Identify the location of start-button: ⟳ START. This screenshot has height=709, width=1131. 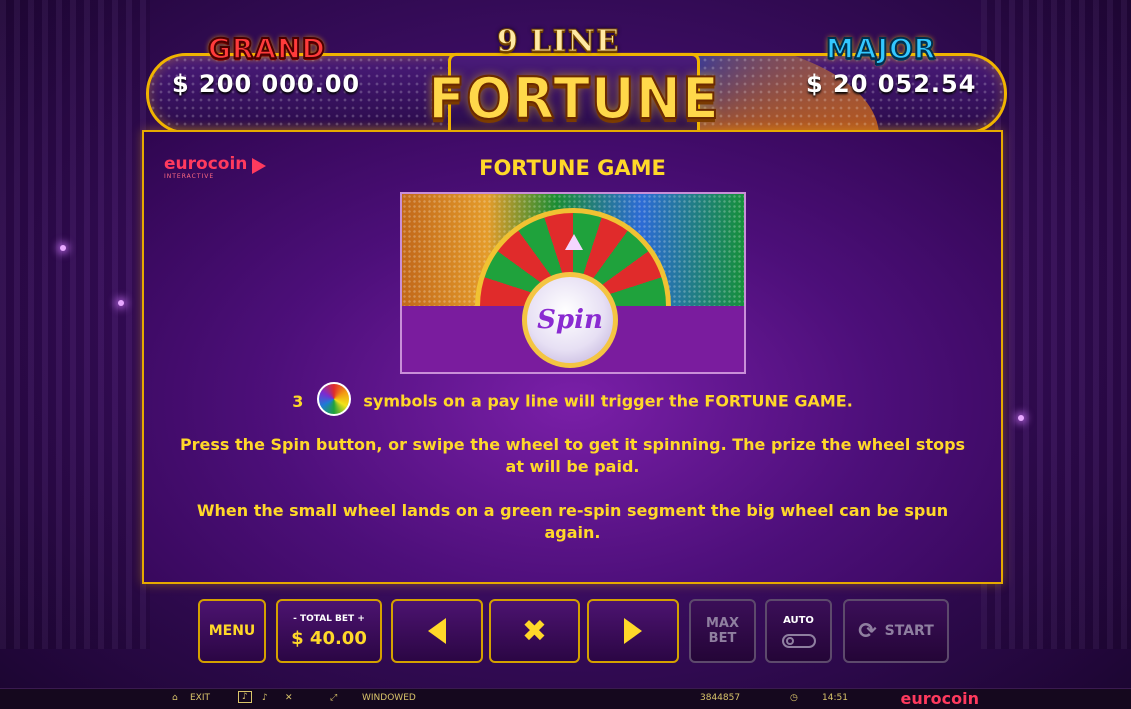
(896, 631).